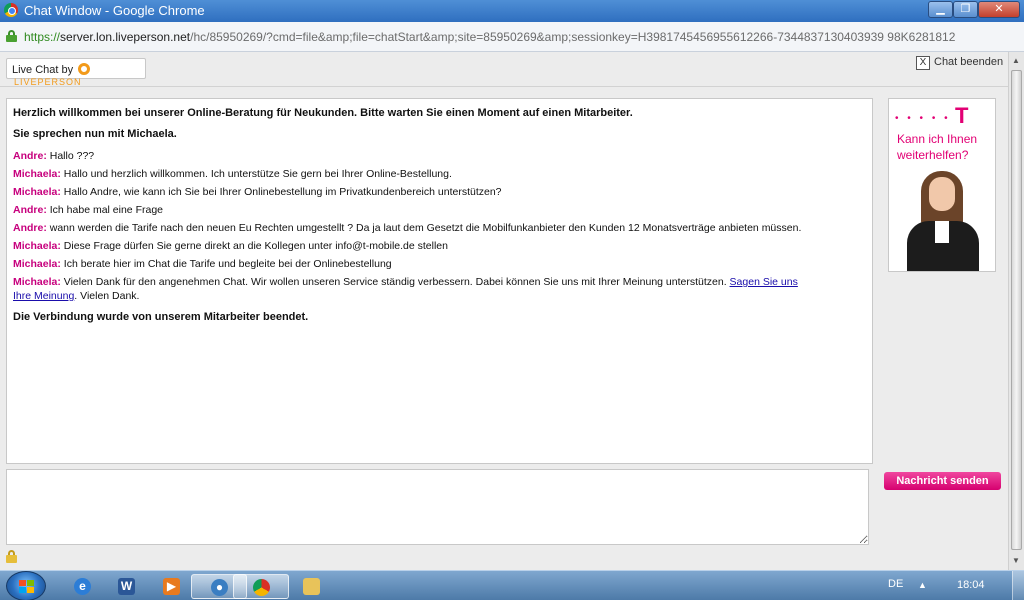  Describe the element at coordinates (42, 37) in the screenshot. I see `url-scheme: https://` at that location.